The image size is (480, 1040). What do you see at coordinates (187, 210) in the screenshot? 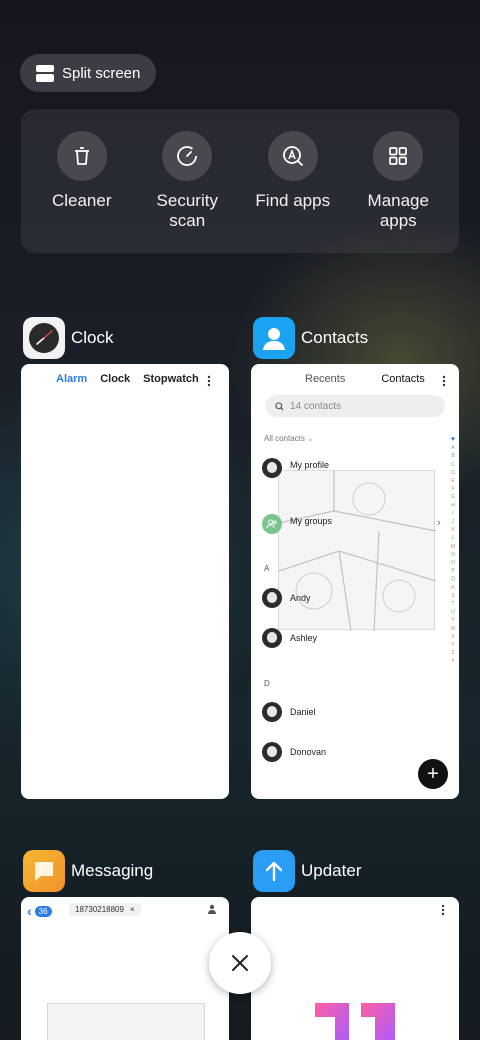
I see `security-scan-label: Security scan` at bounding box center [187, 210].